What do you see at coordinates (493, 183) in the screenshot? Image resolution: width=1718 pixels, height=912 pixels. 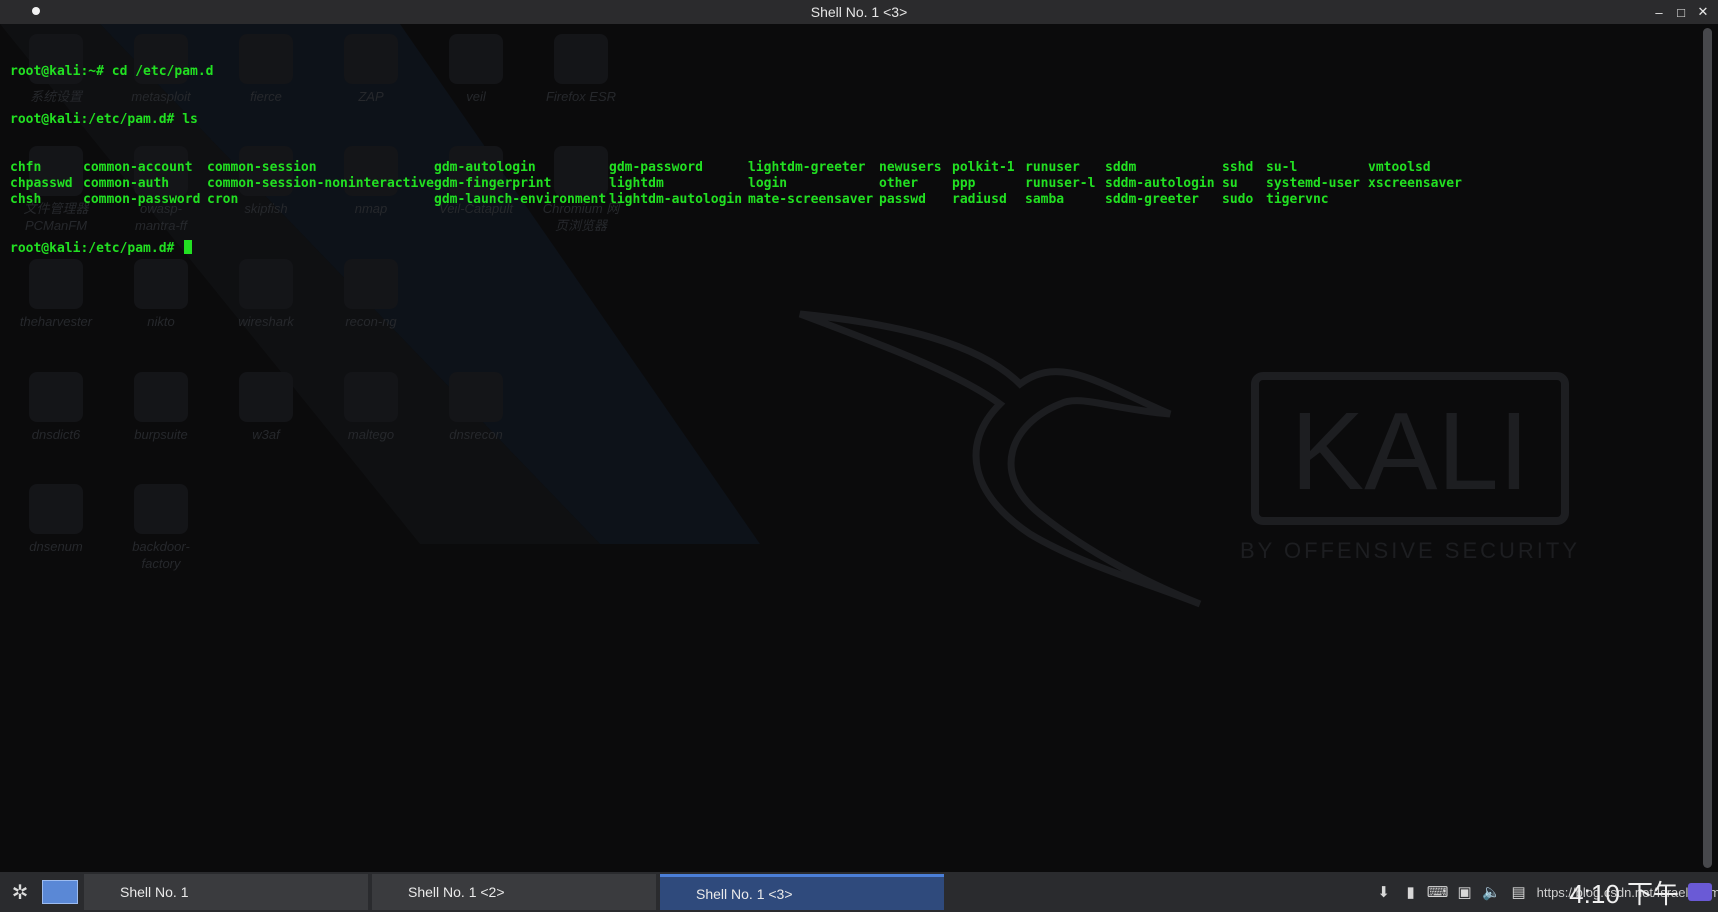 I see `ls-entry: gdm-fingerprint` at bounding box center [493, 183].